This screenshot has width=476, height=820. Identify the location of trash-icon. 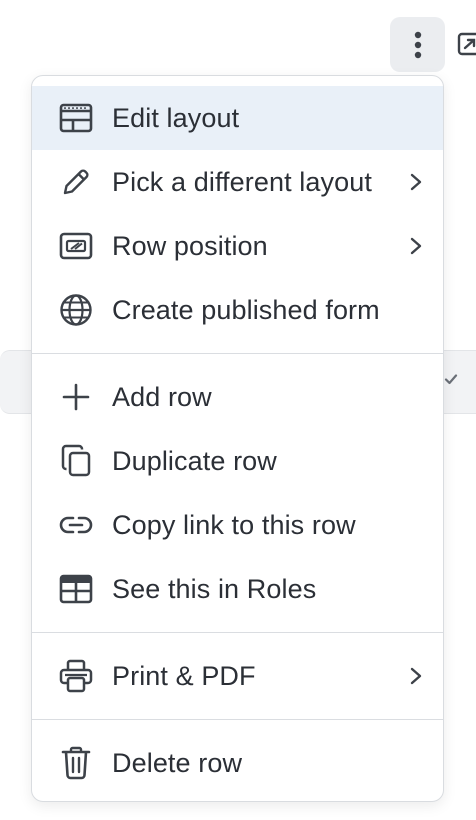
(76, 763).